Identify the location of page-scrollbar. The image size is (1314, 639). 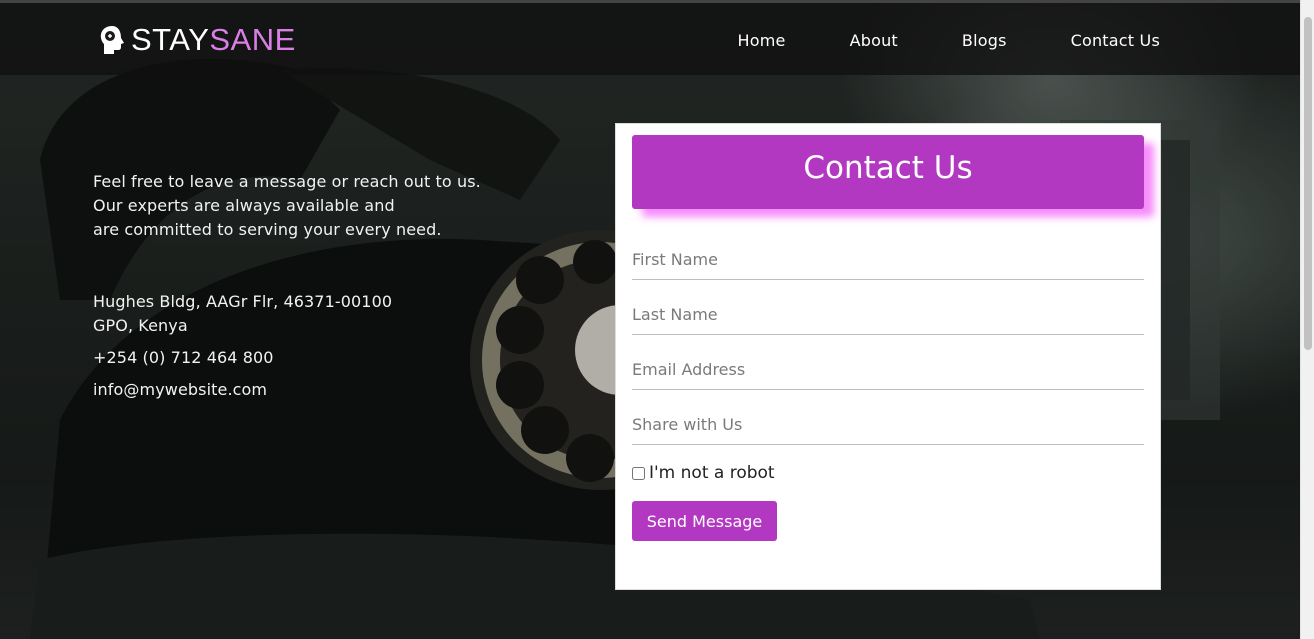
(1307, 319).